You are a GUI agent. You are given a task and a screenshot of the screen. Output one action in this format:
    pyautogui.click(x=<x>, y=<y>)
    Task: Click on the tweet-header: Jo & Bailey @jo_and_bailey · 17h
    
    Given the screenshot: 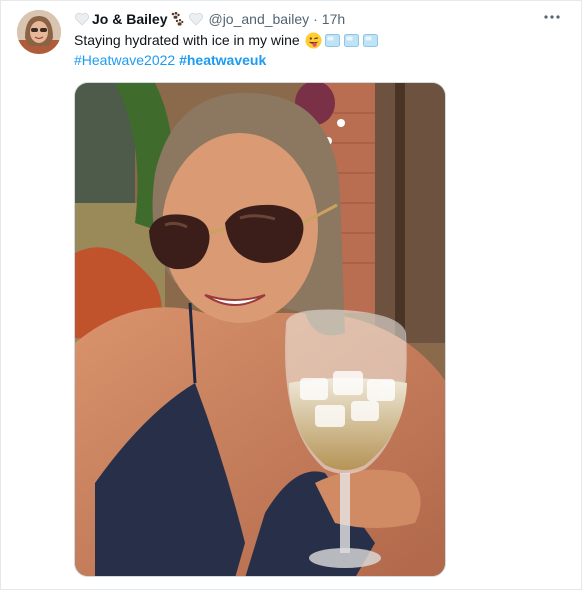 What is the action you would take?
    pyautogui.click(x=209, y=19)
    